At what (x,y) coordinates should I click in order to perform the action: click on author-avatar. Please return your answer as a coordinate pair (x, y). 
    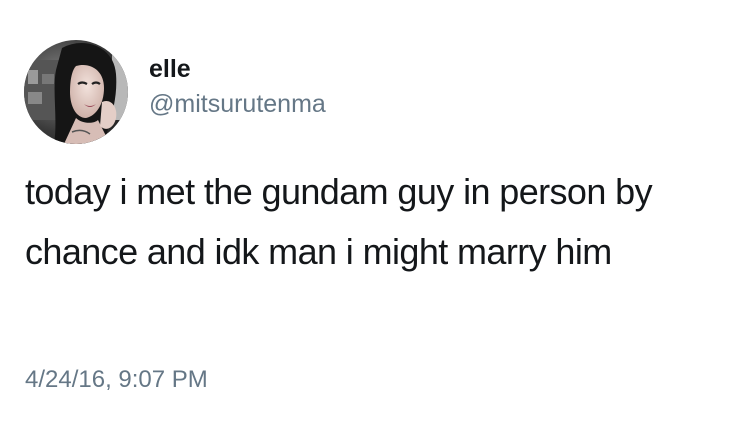
    Looking at the image, I should click on (76, 92).